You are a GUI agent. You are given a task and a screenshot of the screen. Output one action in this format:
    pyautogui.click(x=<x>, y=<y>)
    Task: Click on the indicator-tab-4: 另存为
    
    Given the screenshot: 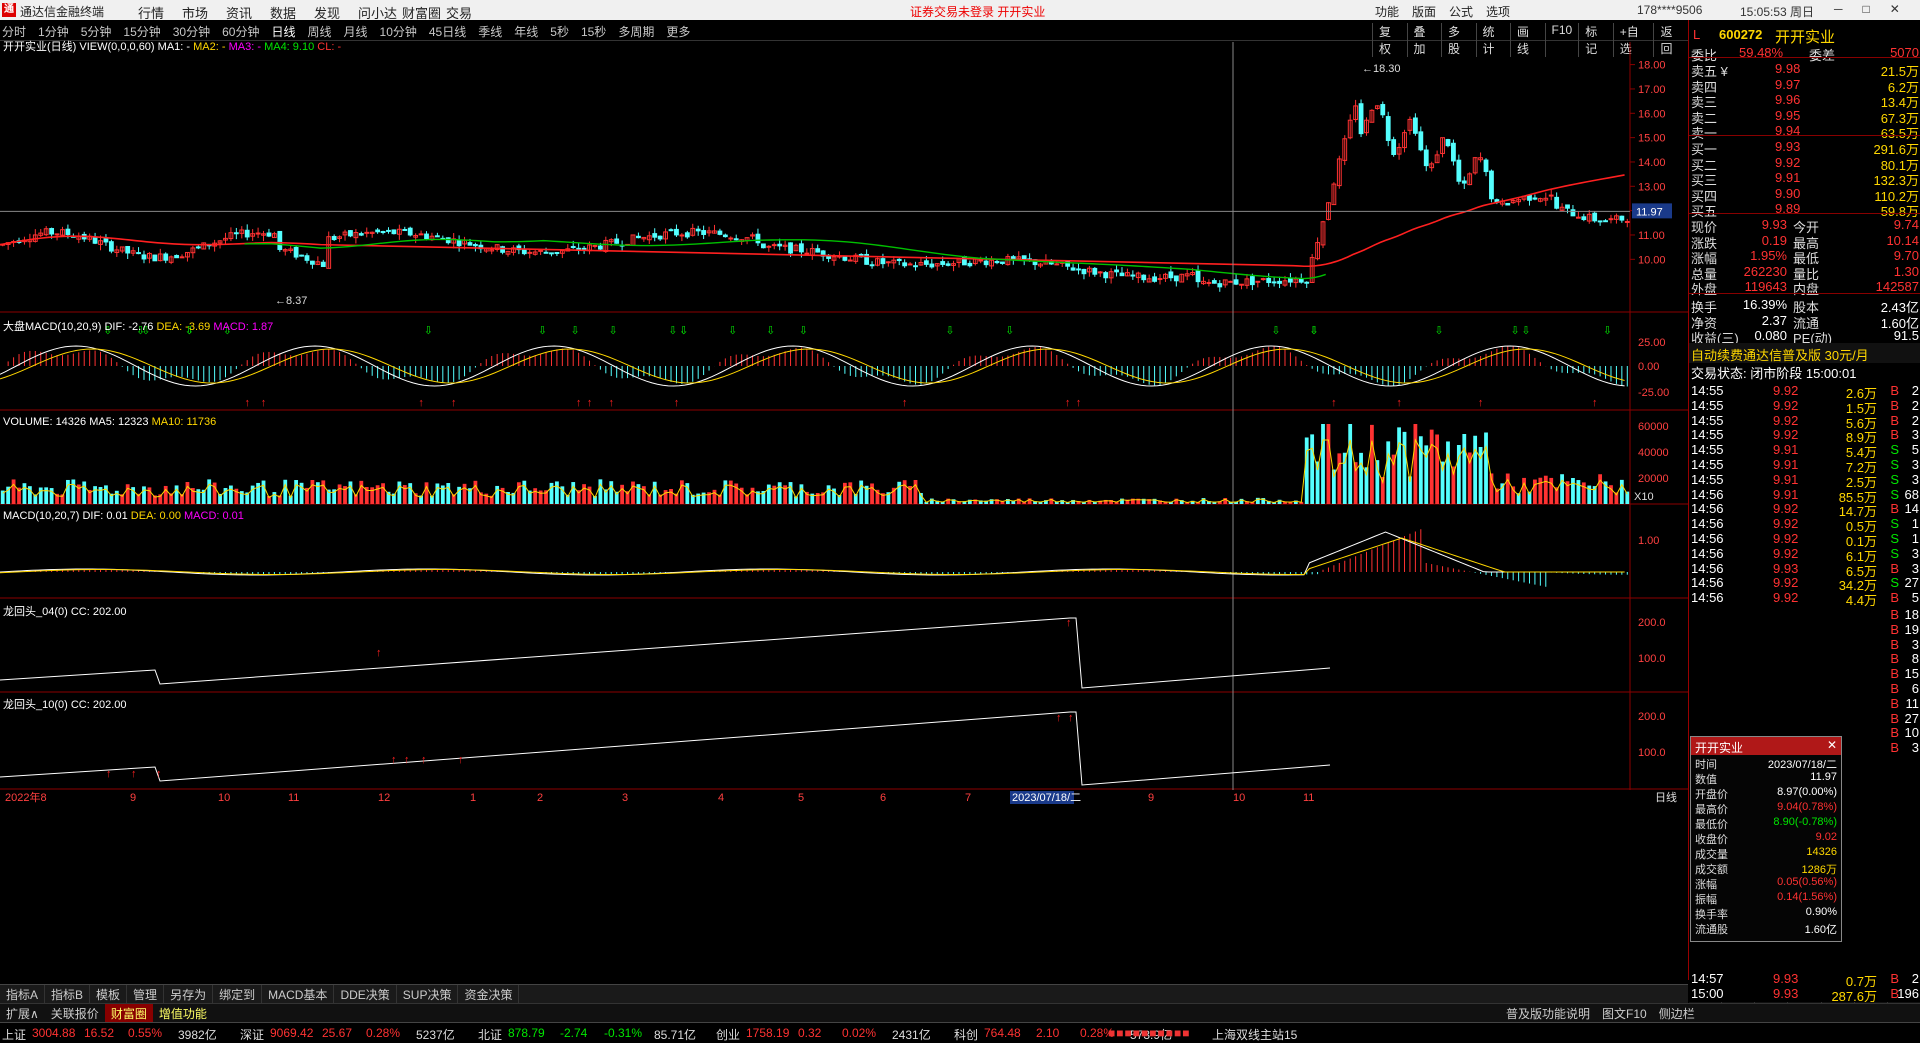 What is the action you would take?
    pyautogui.click(x=189, y=994)
    